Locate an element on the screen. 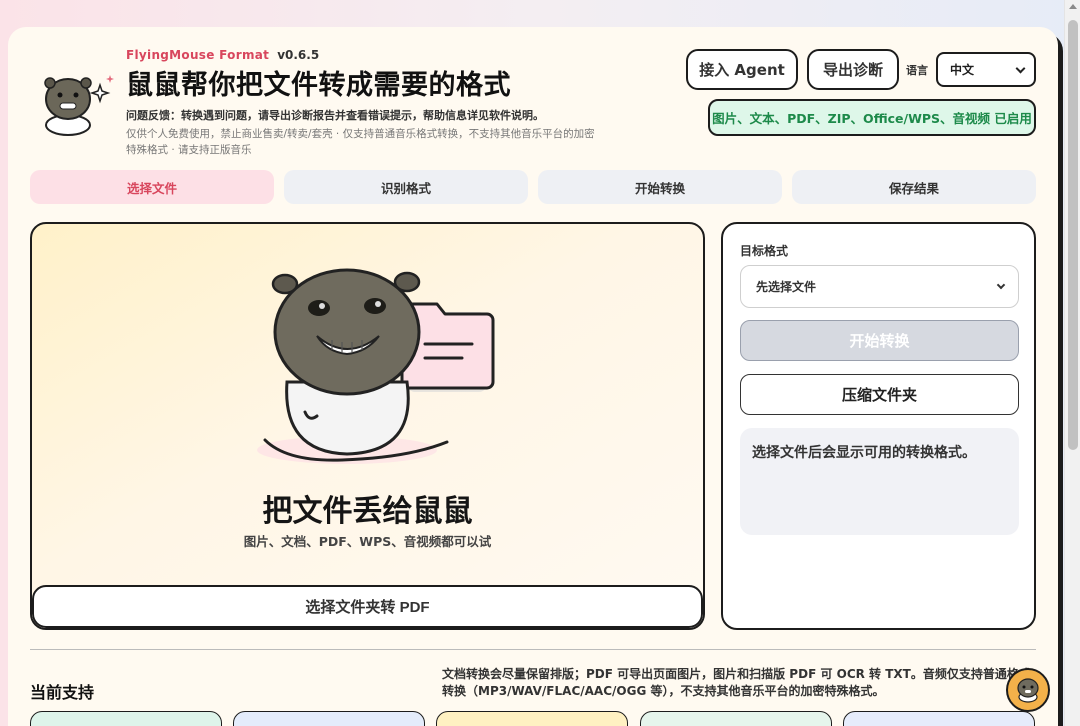 The width and height of the screenshot is (1080, 726). export-diagnostics-button: 导出诊断 is located at coordinates (853, 69).